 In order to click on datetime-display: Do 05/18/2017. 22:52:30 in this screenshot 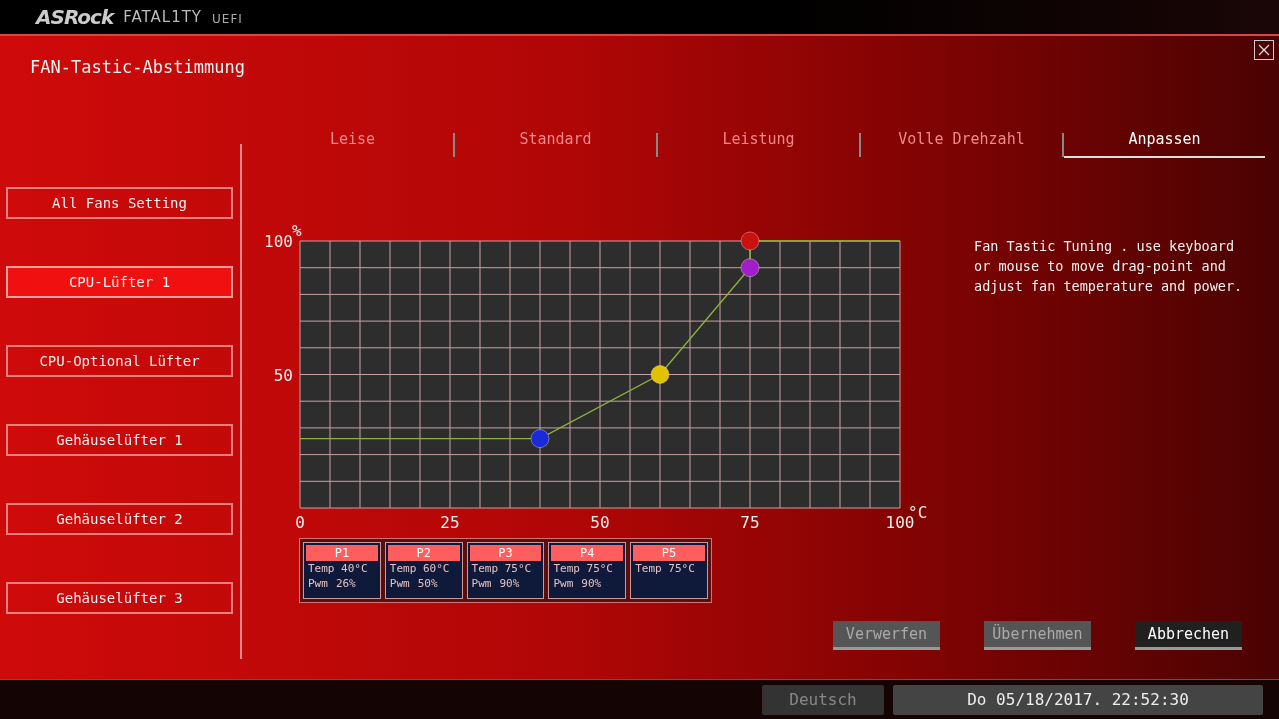, I will do `click(1078, 699)`.